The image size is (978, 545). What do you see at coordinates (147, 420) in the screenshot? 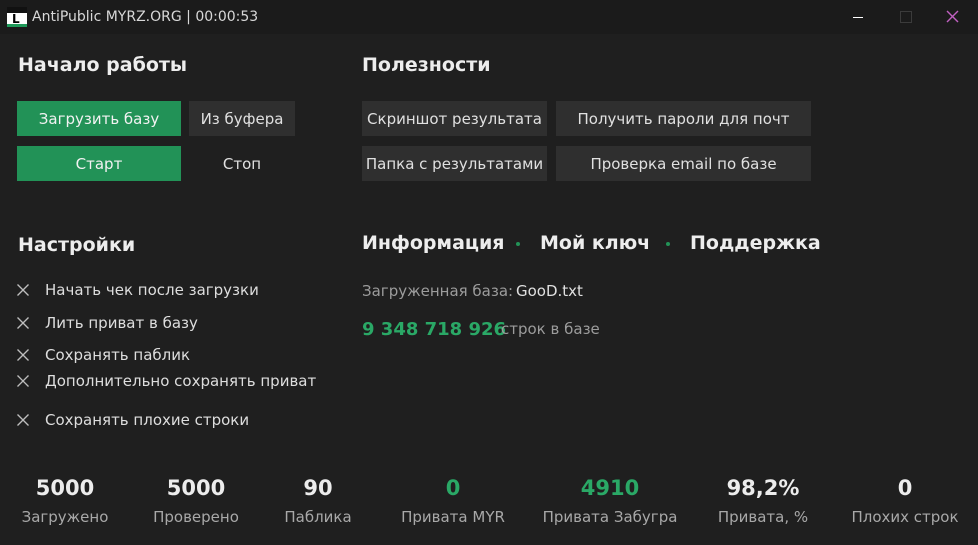
I see `setting-label: Сохранять плохие строки` at bounding box center [147, 420].